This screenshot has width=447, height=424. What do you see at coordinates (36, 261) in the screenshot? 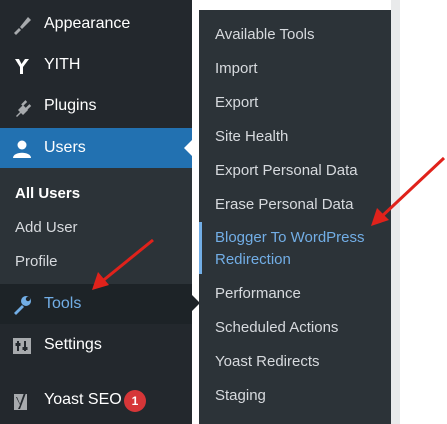
I see `submenu-item-profile: Profile` at bounding box center [36, 261].